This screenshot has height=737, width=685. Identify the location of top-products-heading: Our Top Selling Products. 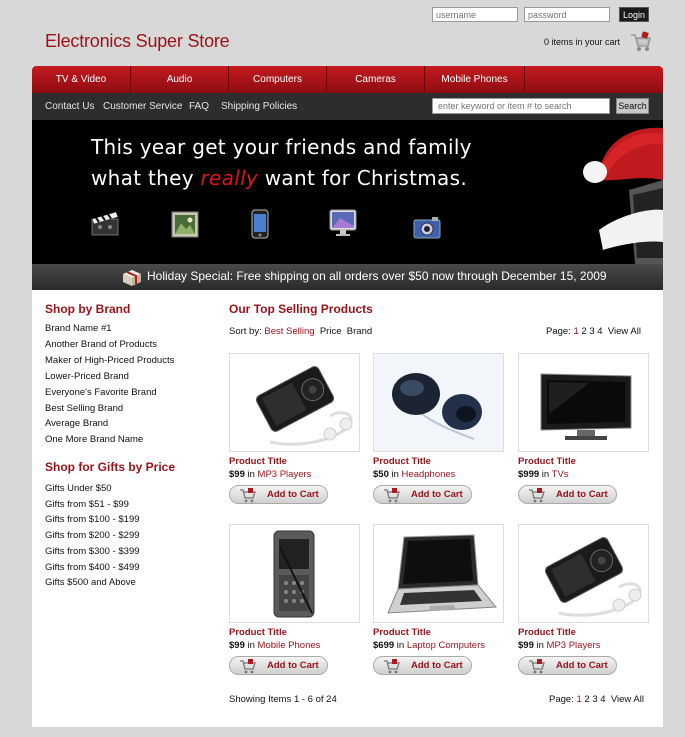
(301, 309).